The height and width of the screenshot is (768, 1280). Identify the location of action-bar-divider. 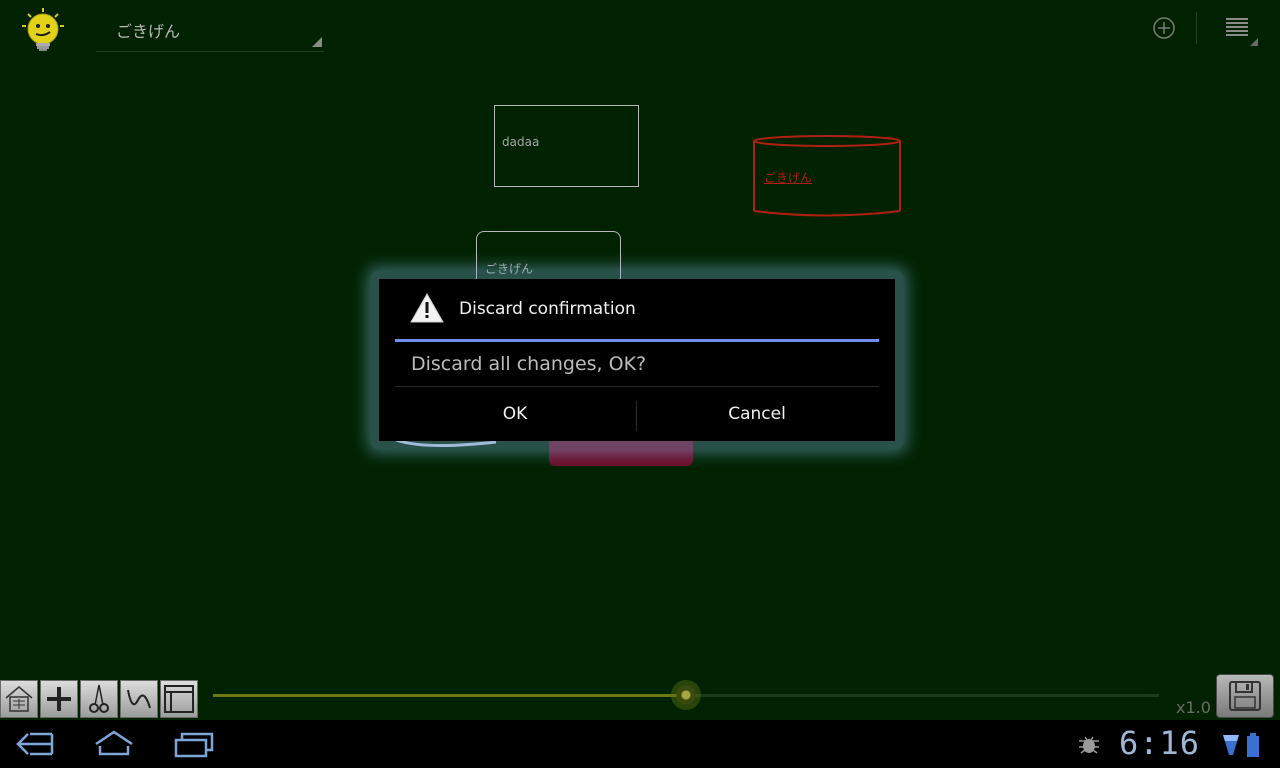
(1196, 28).